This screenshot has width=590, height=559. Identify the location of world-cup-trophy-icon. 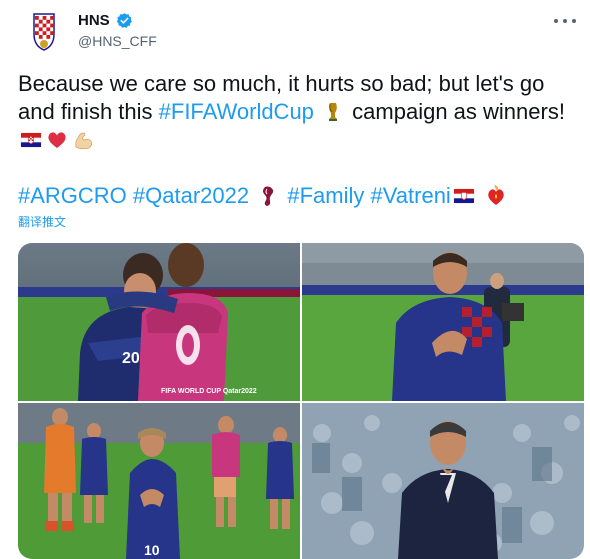
(333, 112).